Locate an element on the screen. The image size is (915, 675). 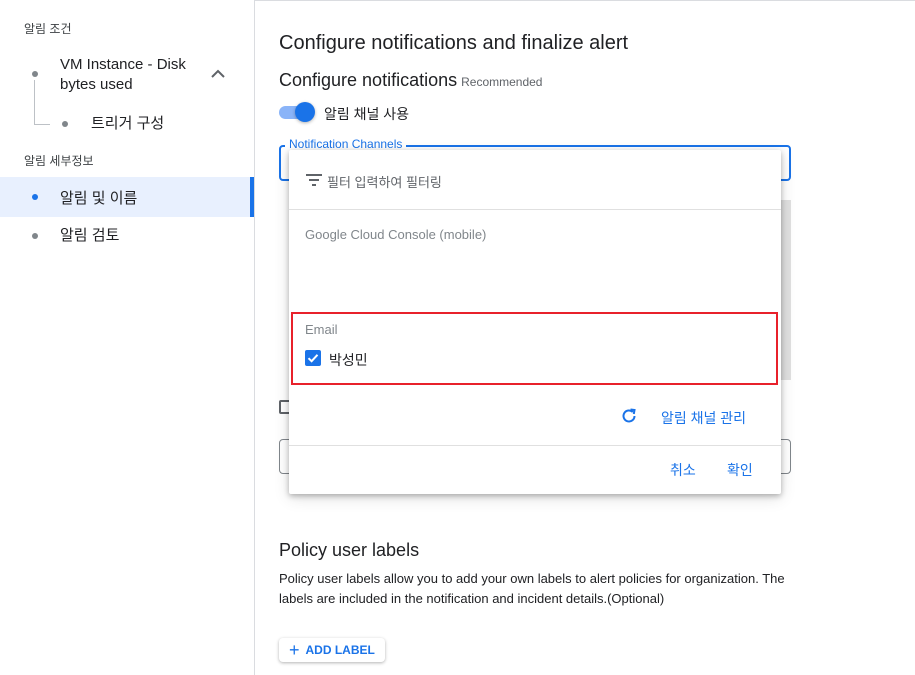
section-title: Configure notifications Recommended is located at coordinates (410, 80).